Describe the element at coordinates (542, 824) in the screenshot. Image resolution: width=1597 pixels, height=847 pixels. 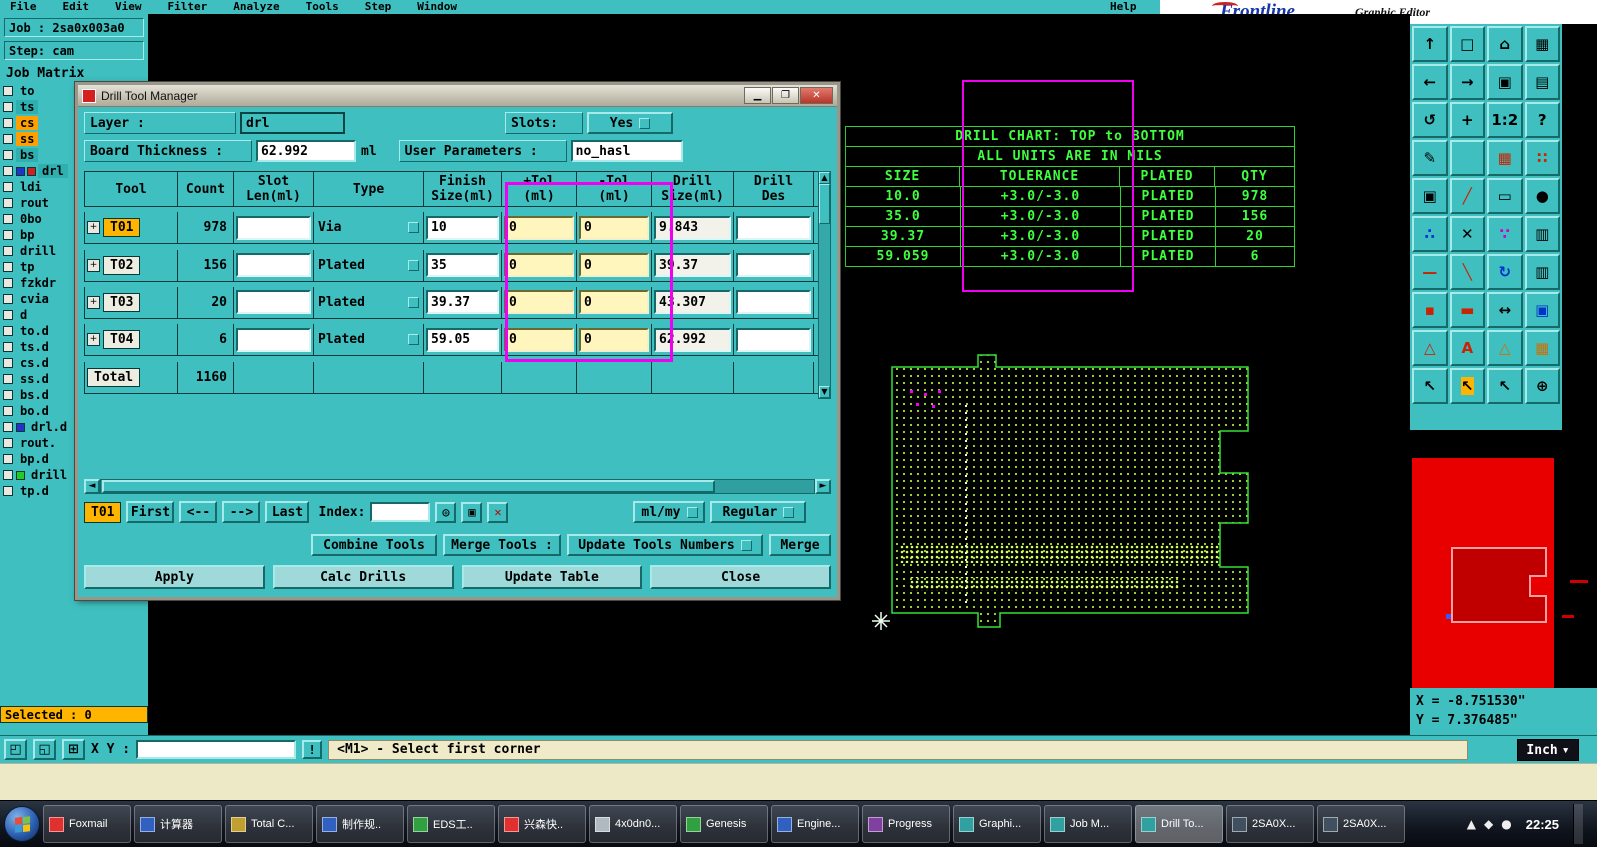
I see `taskbar-button--: 兴森快..` at that location.